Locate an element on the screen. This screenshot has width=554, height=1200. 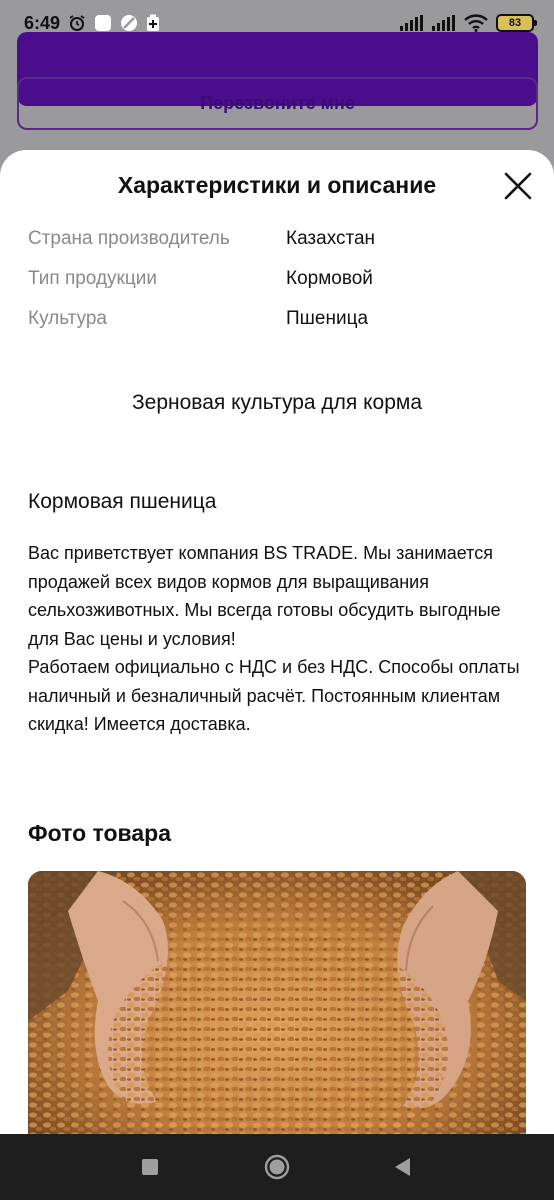
status-right: 83 is located at coordinates (468, 23).